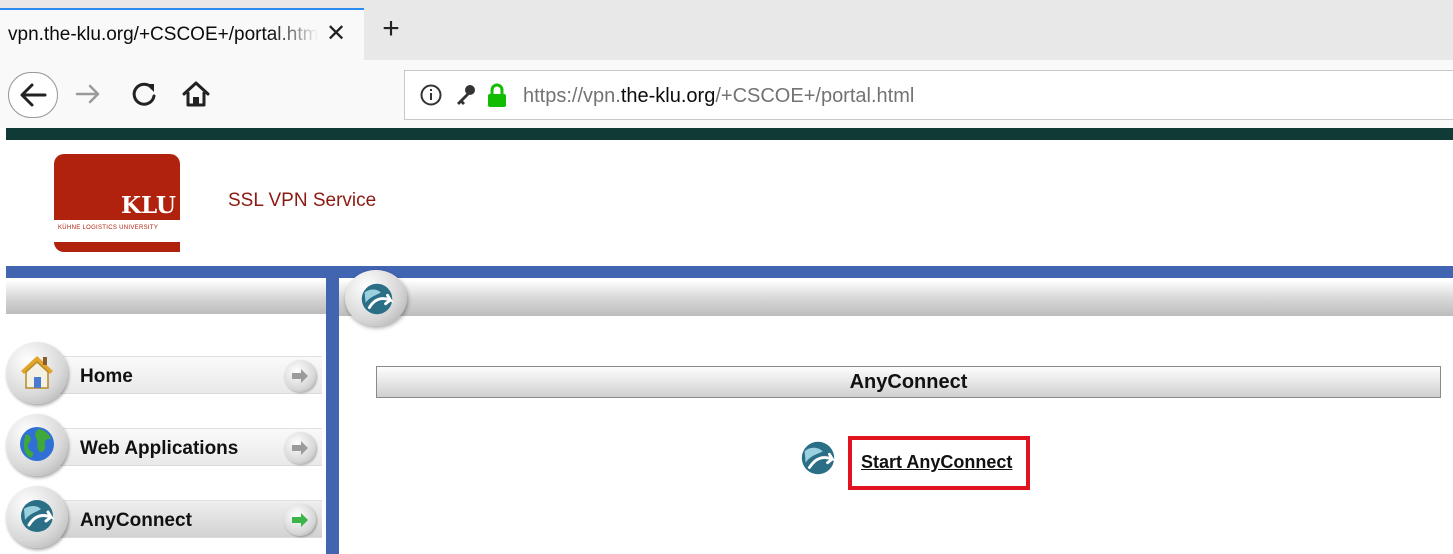 The height and width of the screenshot is (554, 1453). I want to click on home-button, so click(196, 94).